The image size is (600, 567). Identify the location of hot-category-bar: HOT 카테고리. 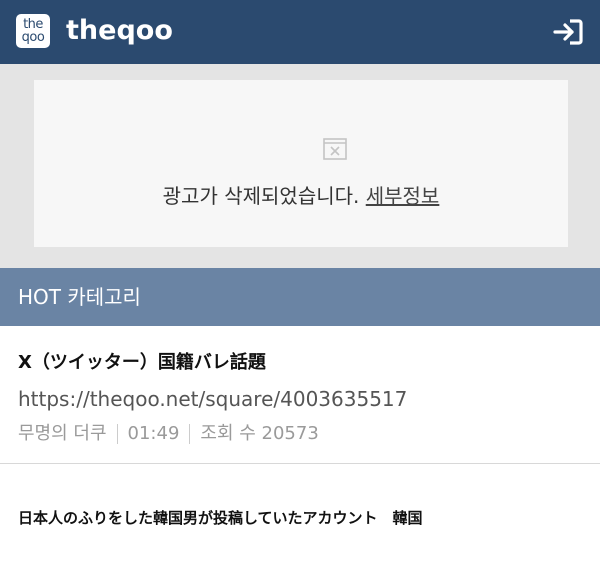
(300, 297).